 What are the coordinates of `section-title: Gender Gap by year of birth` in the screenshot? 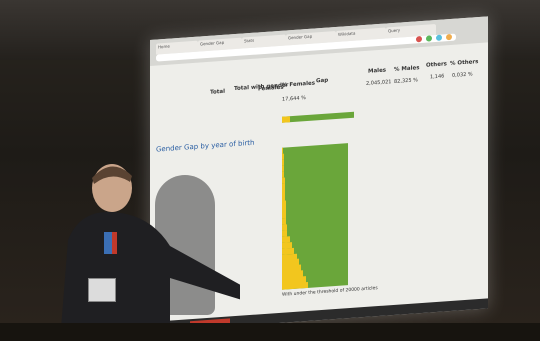 It's located at (205, 146).